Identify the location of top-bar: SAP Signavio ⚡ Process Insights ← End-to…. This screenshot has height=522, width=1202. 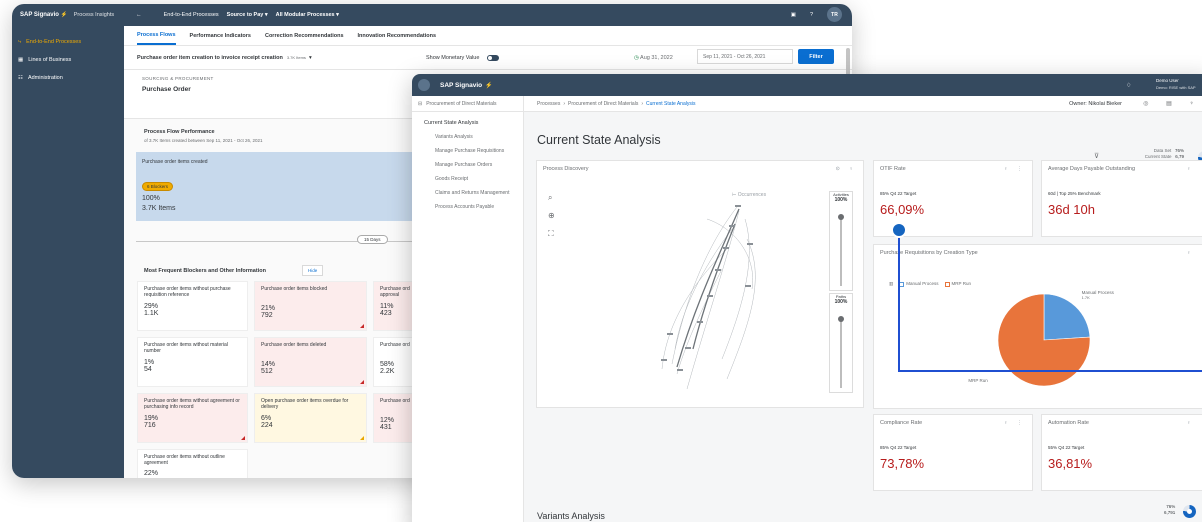
(432, 15).